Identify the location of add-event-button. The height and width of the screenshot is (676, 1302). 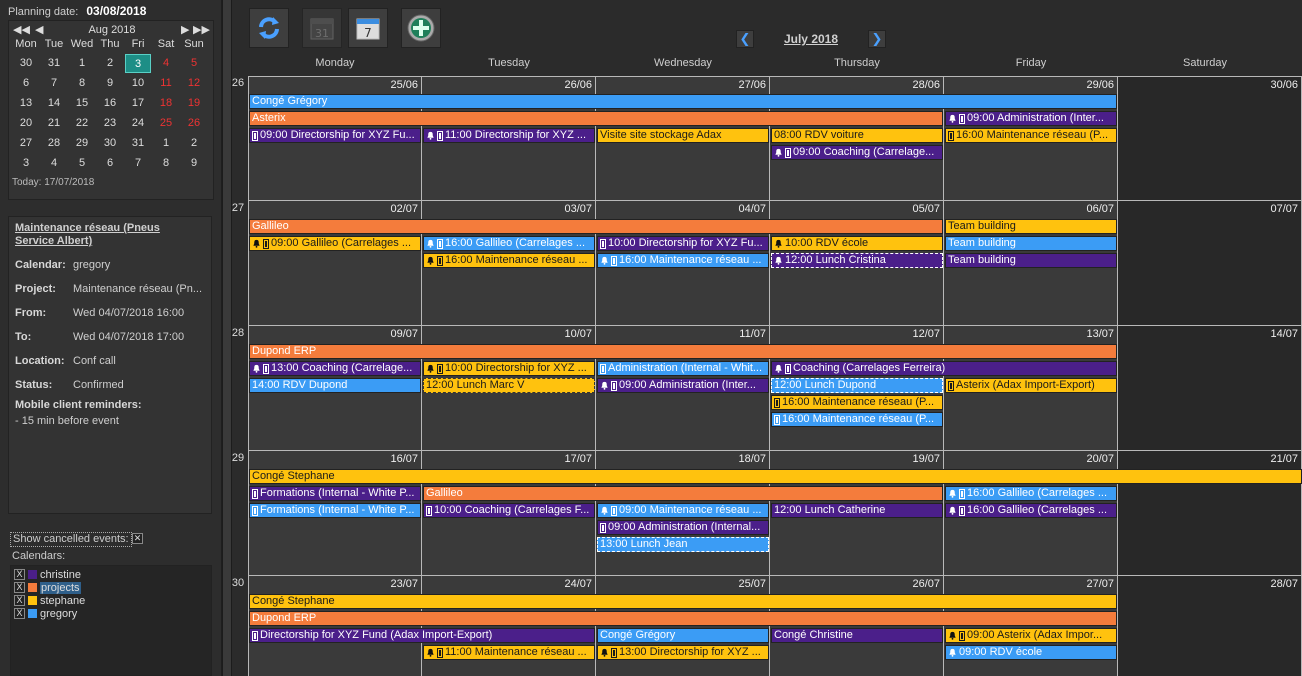
(421, 28).